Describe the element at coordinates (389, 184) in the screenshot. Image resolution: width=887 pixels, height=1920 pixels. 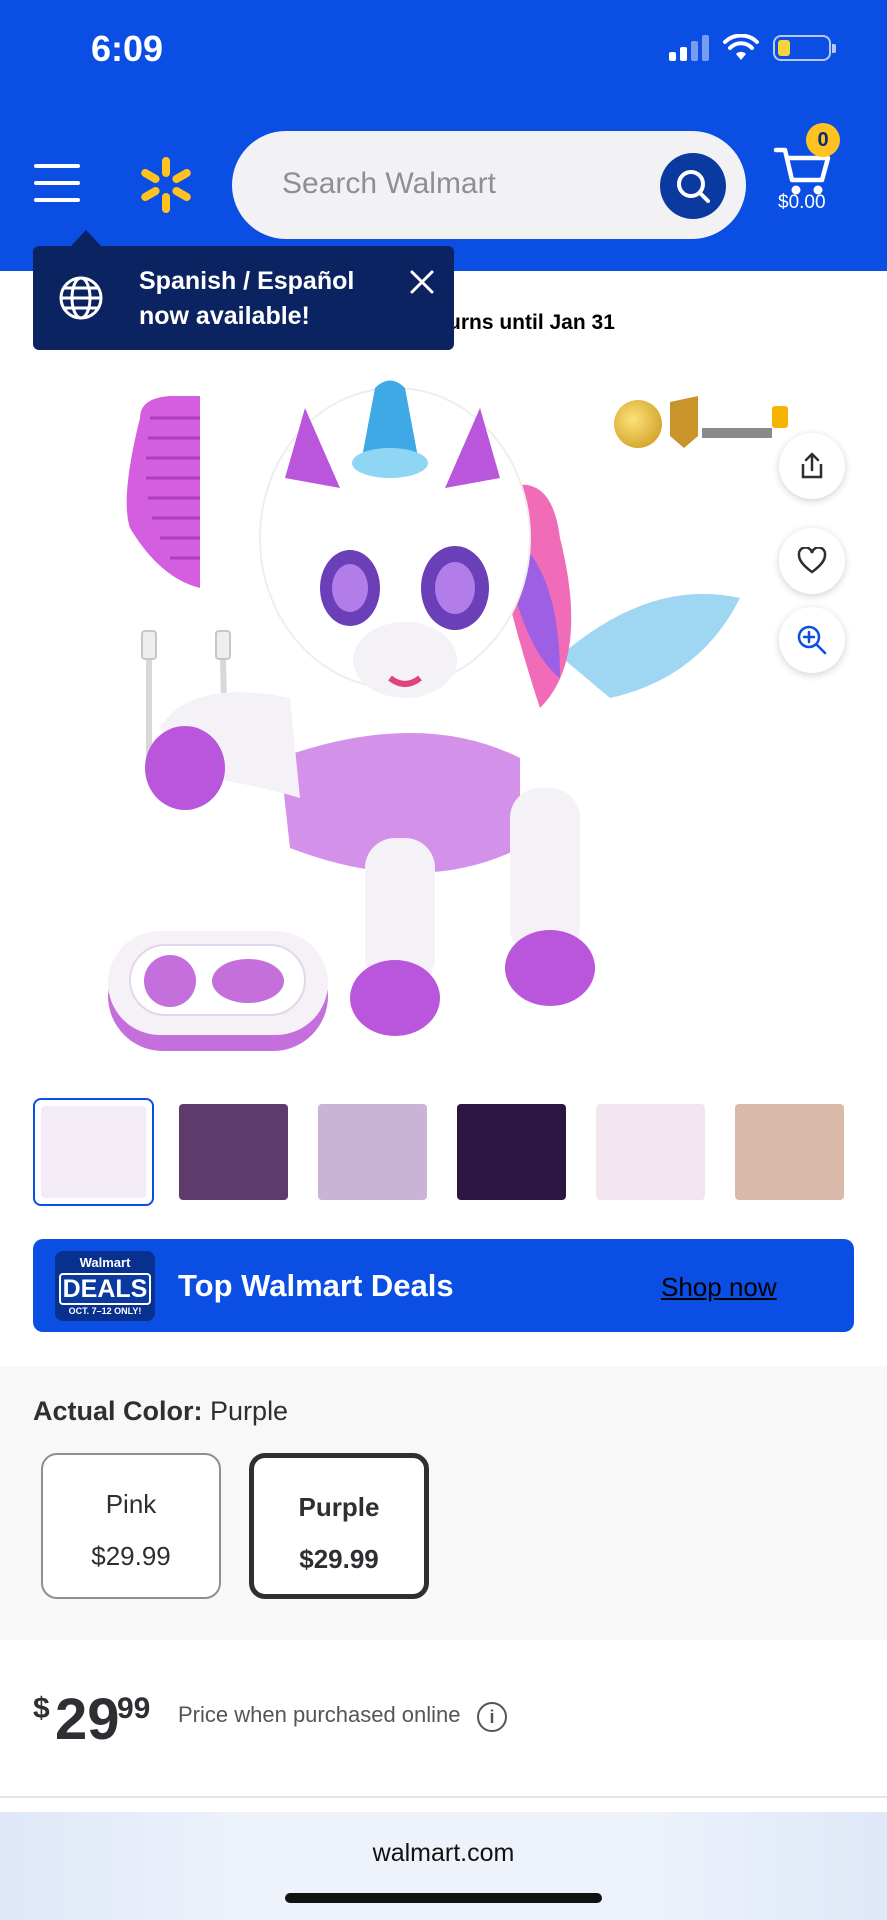
I see `search-input: Search Walmart` at that location.